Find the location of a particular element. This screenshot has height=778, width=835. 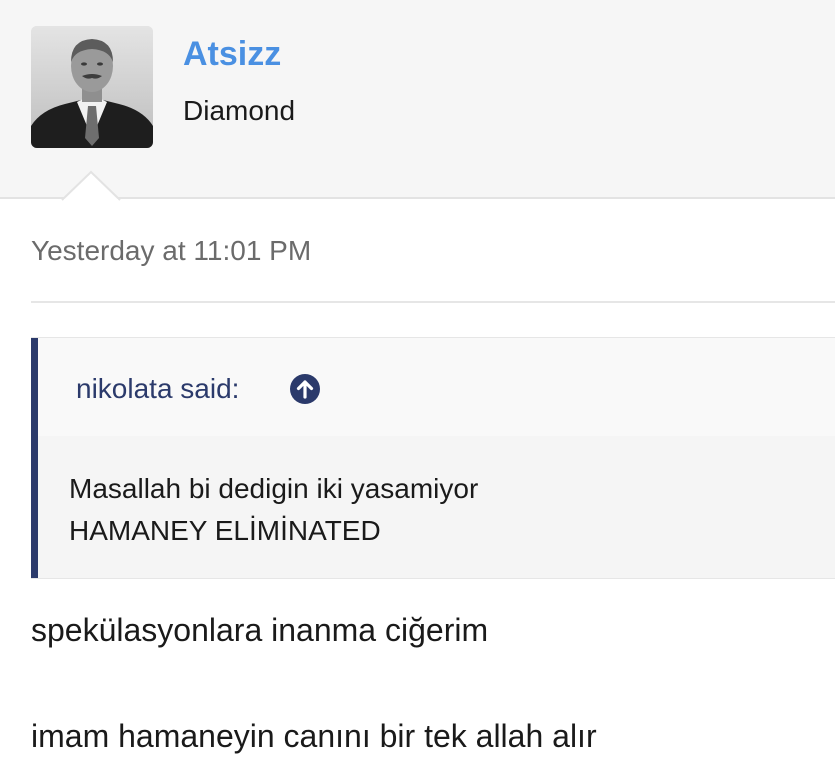

post-body-line: imam hamaneyin canını bir tek allah alır is located at coordinates (314, 736).